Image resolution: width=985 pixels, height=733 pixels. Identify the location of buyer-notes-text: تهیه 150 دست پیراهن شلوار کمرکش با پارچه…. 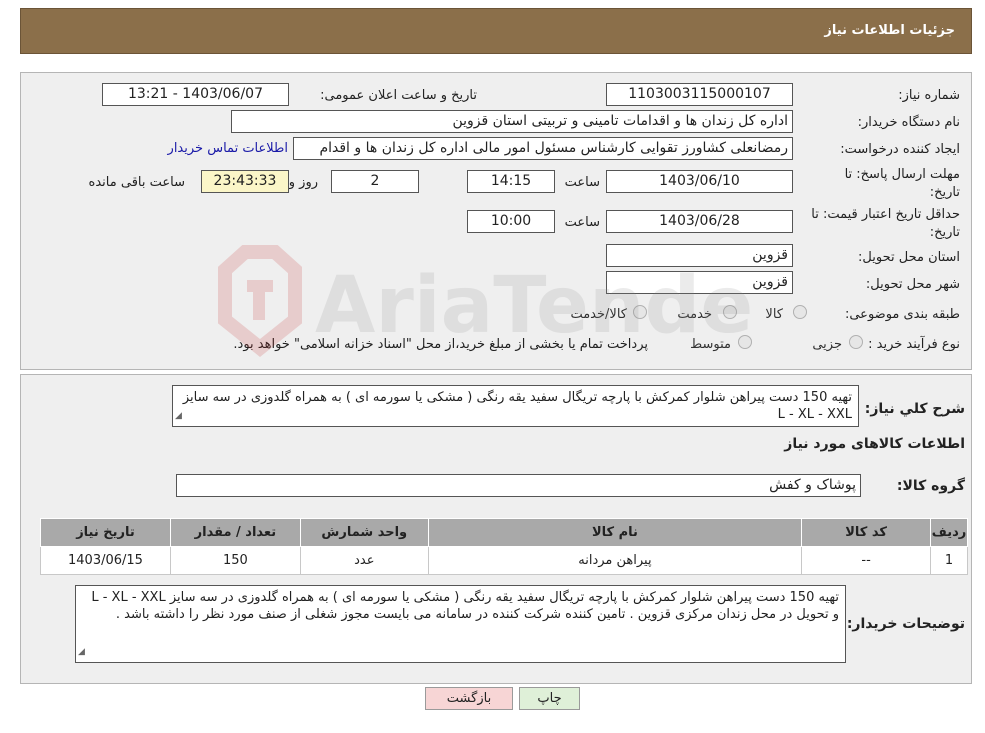
(465, 606).